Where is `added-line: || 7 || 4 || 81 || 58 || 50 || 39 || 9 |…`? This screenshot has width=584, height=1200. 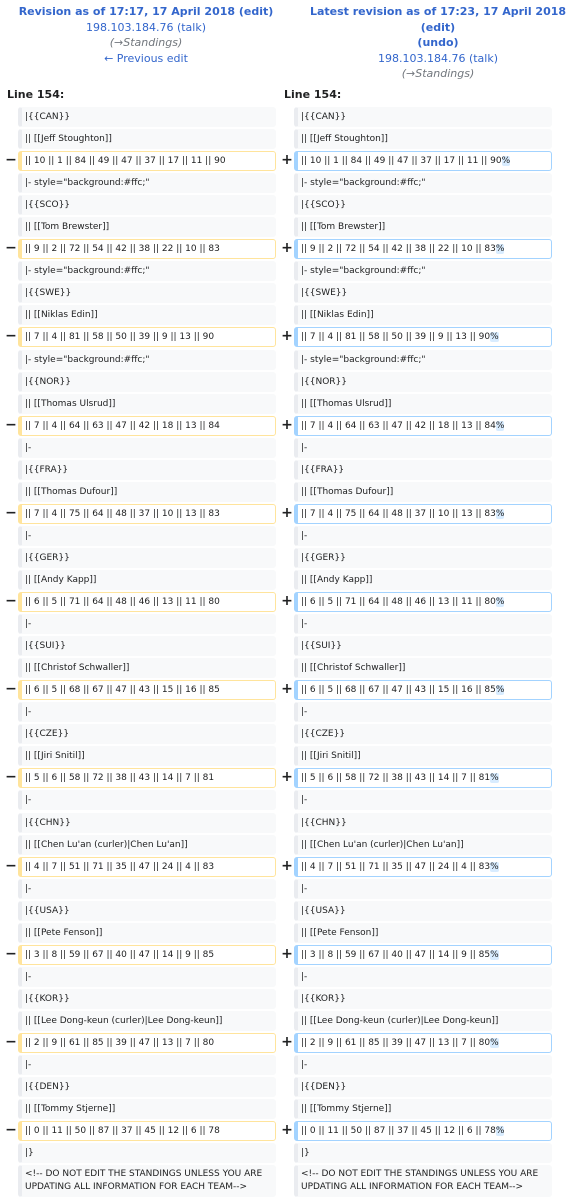 added-line: || 7 || 4 || 81 || 58 || 50 || 39 || 9 |… is located at coordinates (423, 337).